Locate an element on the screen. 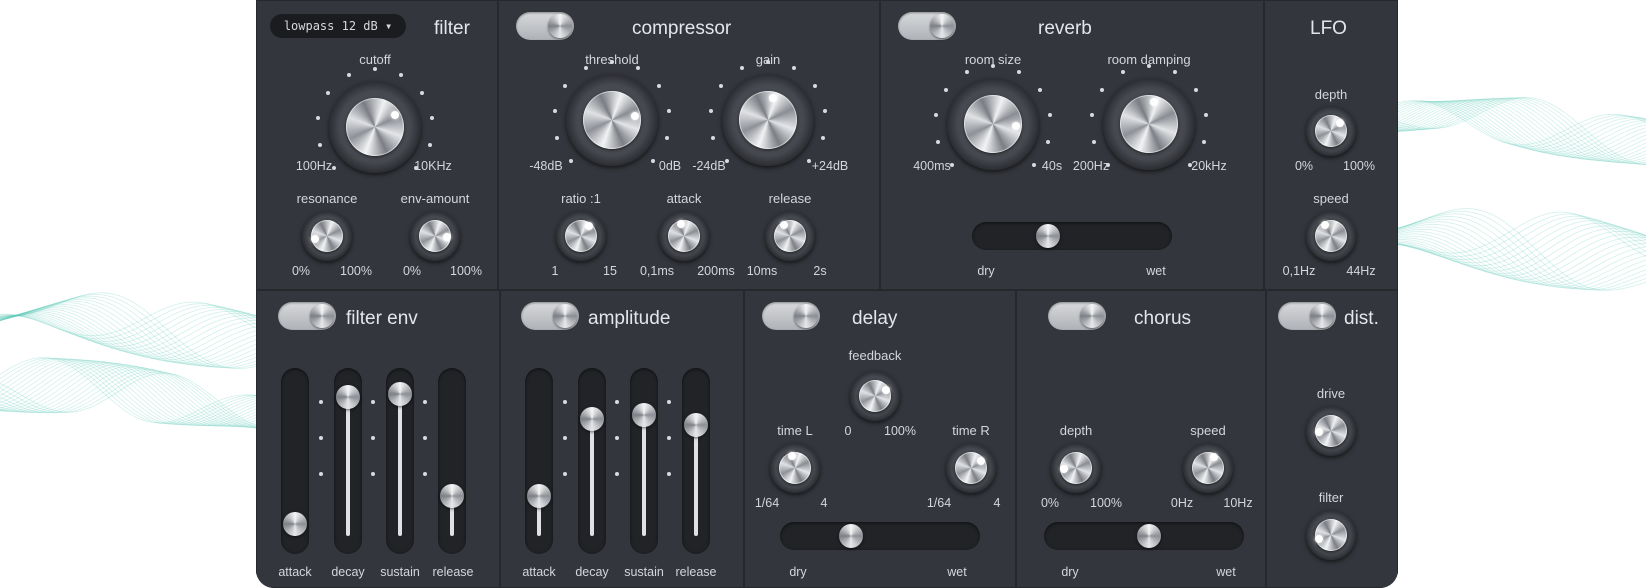 This screenshot has height=588, width=1650. room-damping-min: 200Hz is located at coordinates (1091, 166).